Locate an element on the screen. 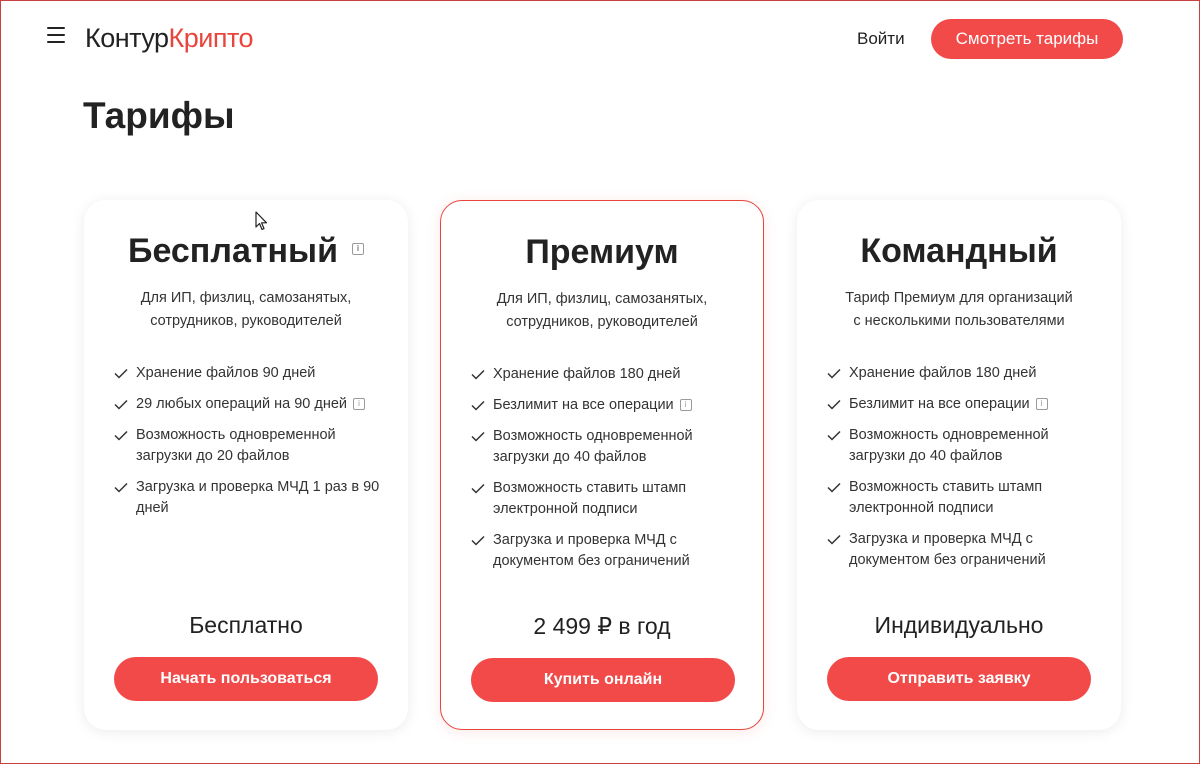 The width and height of the screenshot is (1200, 764). plan-price: Бесплатно is located at coordinates (246, 625).